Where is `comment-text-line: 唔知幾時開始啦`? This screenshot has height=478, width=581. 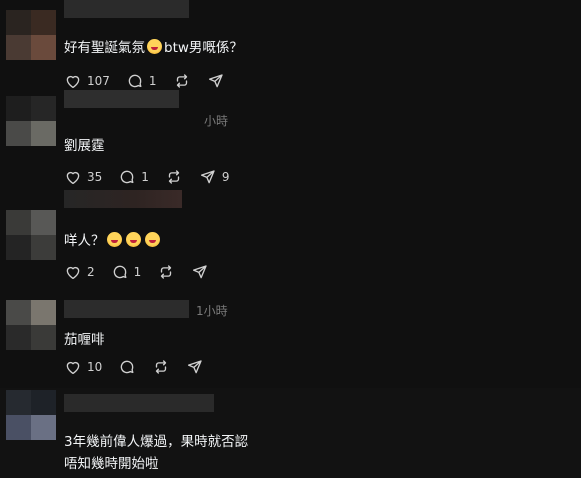 comment-text-line: 唔知幾時開始啦 is located at coordinates (111, 464).